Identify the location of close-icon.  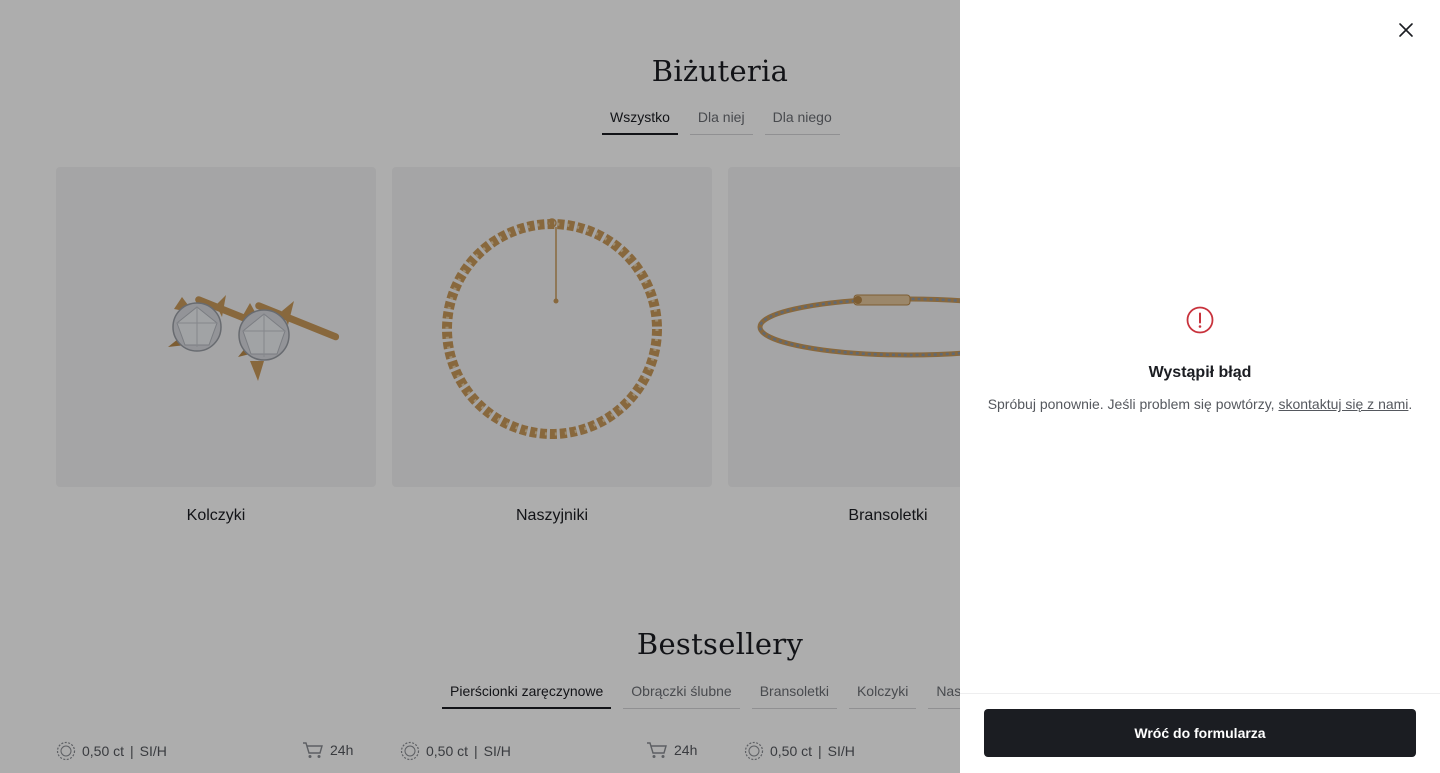
(1406, 30).